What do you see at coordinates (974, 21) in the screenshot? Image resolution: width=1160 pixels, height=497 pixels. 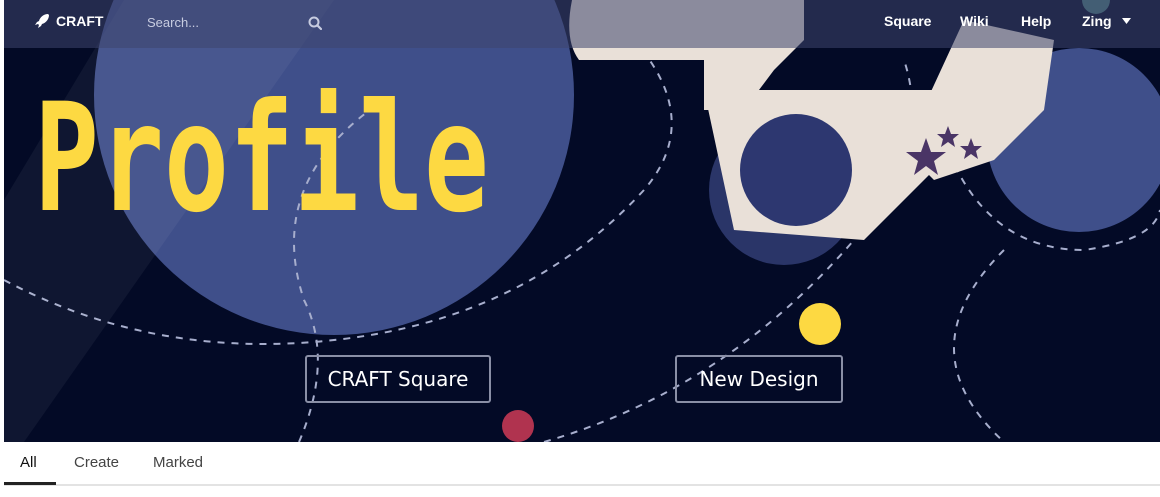 I see `nav-link-wiki: Wiki` at bounding box center [974, 21].